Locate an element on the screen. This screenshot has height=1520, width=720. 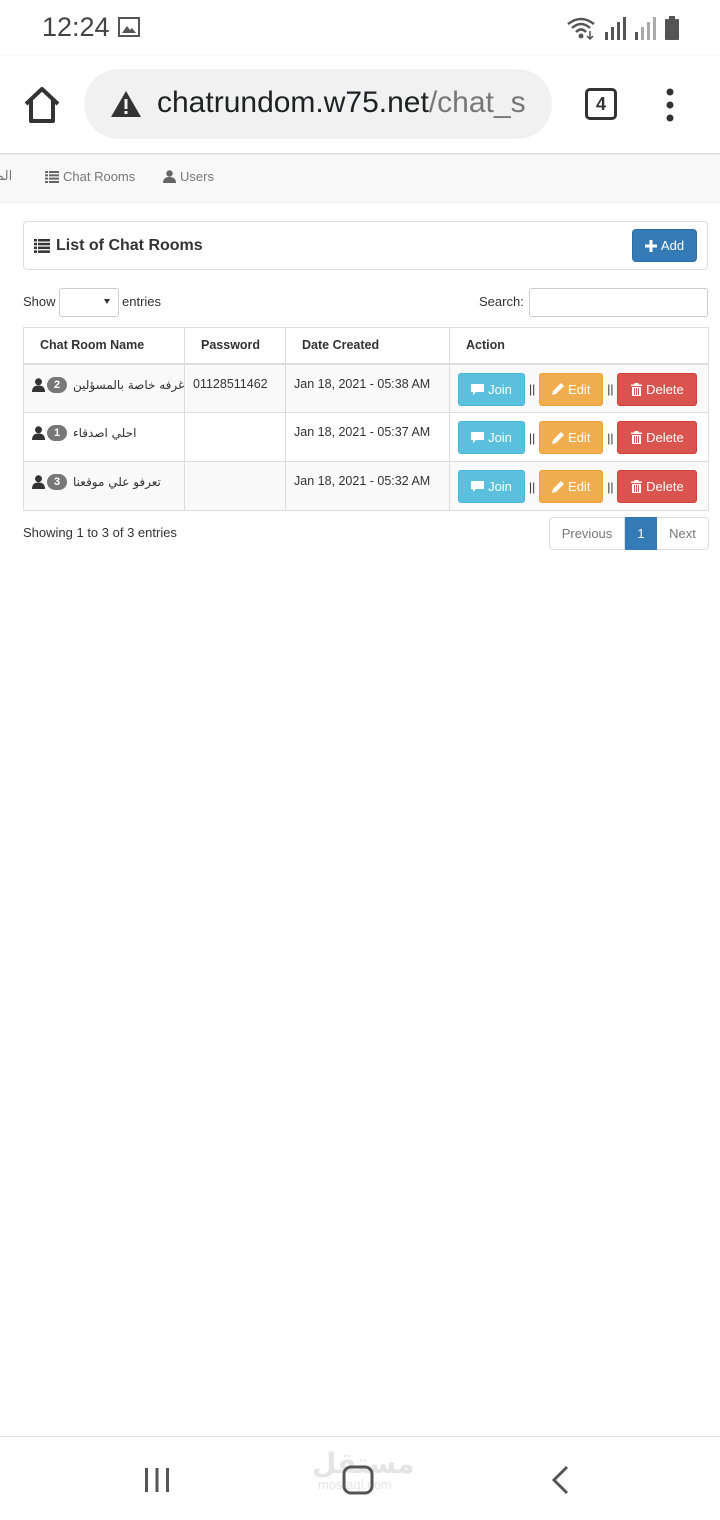
tab-switcher-button: 4 is located at coordinates (601, 104).